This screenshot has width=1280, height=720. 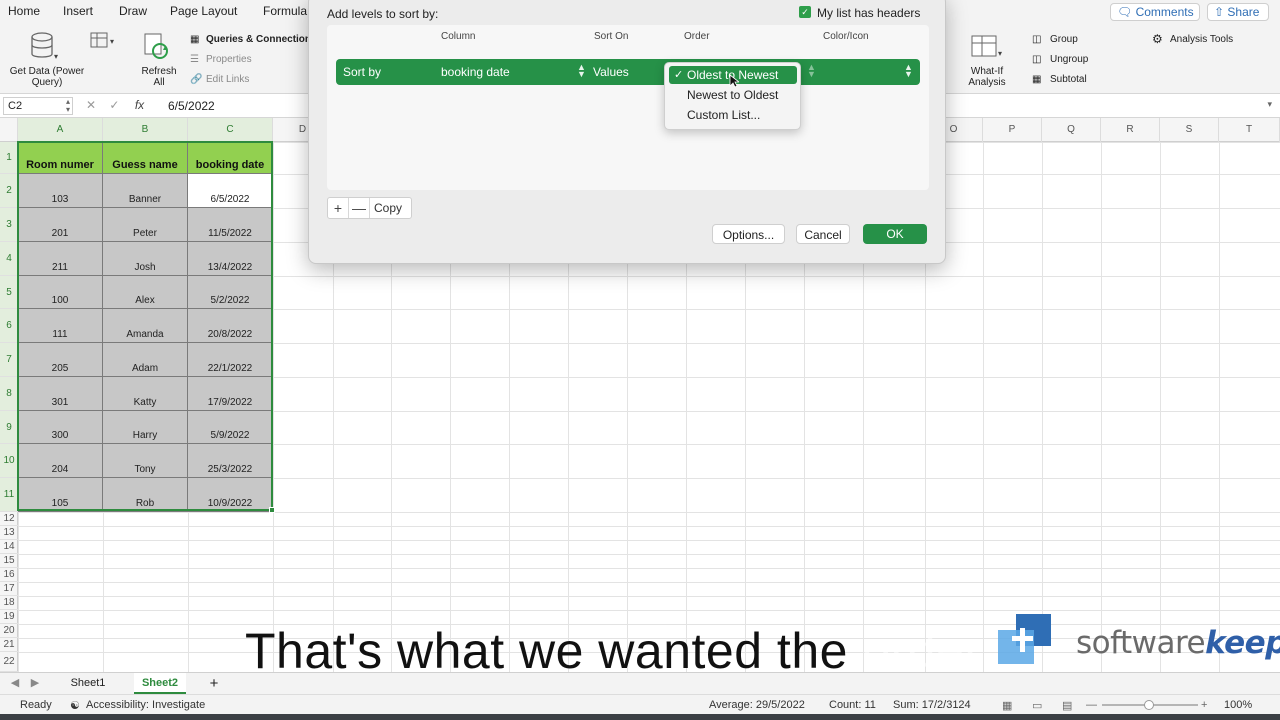 What do you see at coordinates (9, 292) in the screenshot?
I see `row-header: 5` at bounding box center [9, 292].